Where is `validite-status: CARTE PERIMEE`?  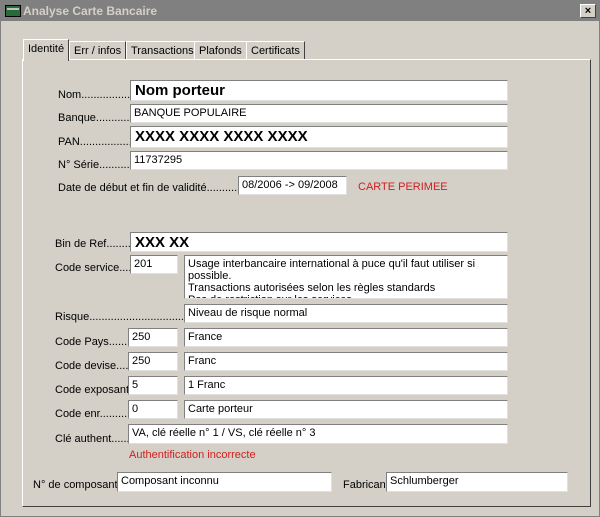 validite-status: CARTE PERIMEE is located at coordinates (403, 187).